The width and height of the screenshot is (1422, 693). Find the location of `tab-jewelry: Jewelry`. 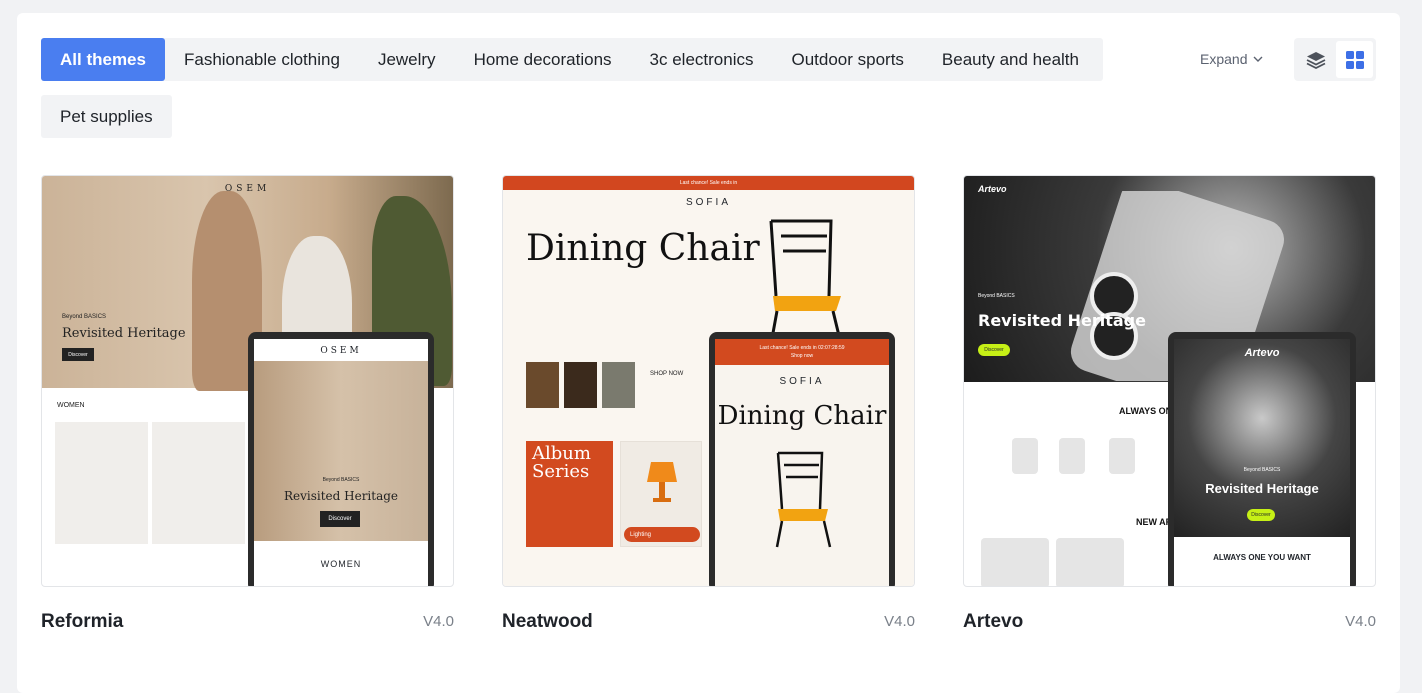

tab-jewelry: Jewelry is located at coordinates (407, 59).